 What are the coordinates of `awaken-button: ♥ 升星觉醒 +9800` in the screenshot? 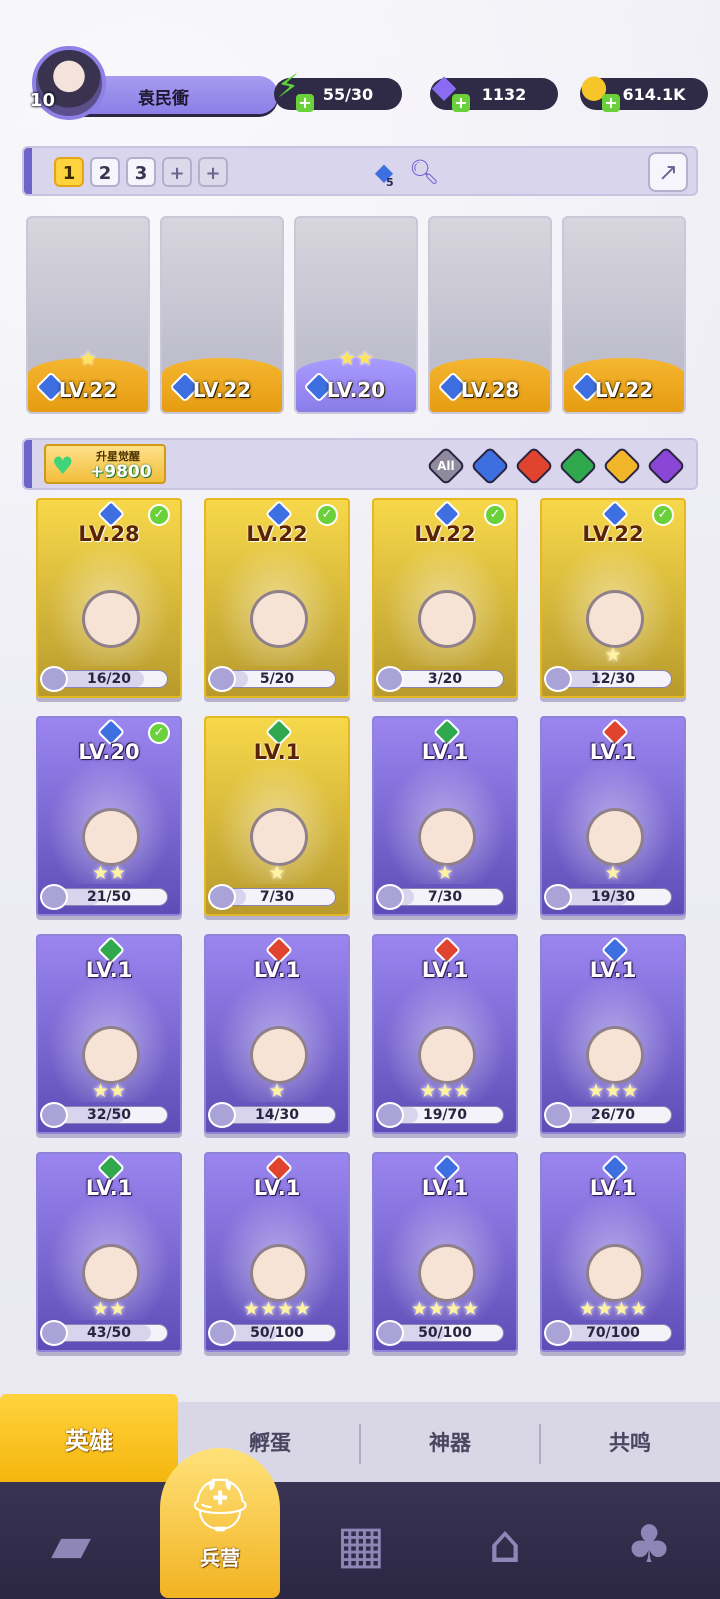 It's located at (105, 464).